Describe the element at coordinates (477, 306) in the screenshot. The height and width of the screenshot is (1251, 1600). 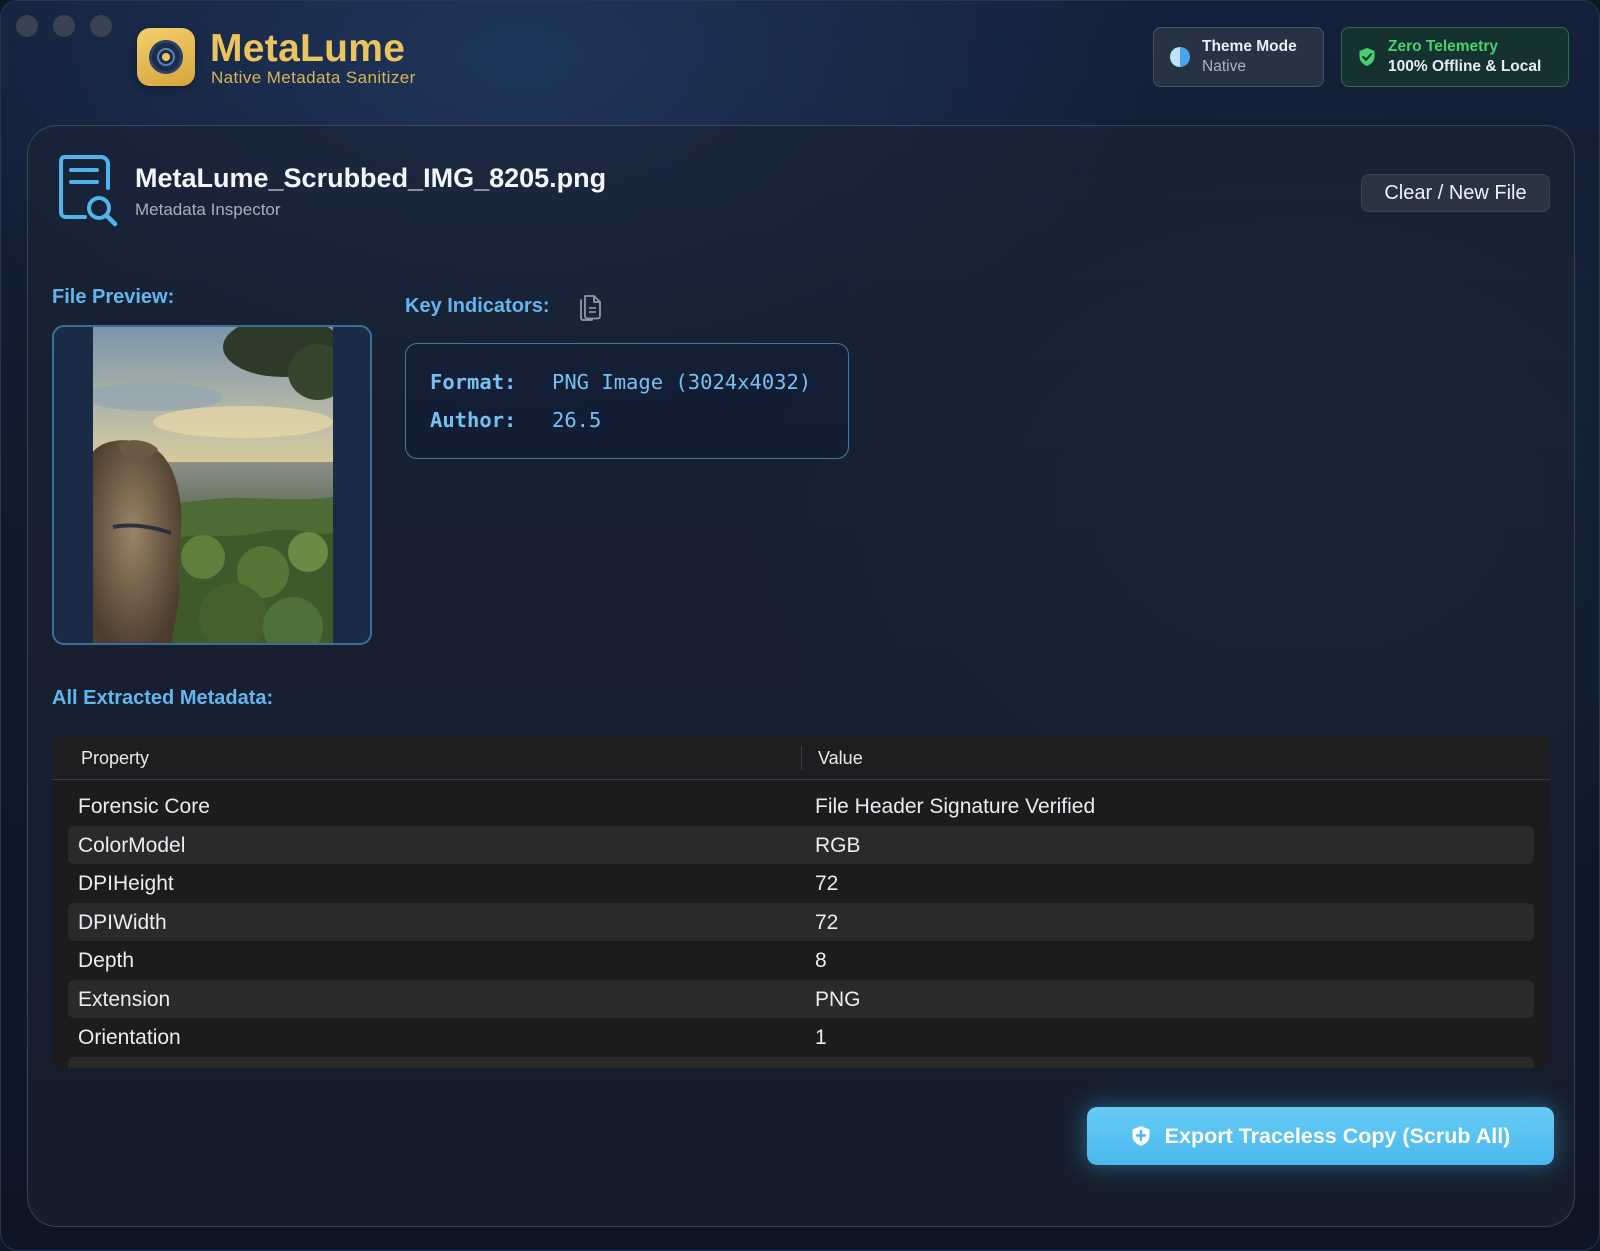
I see `key-indicators-label: Key Indicators:` at that location.